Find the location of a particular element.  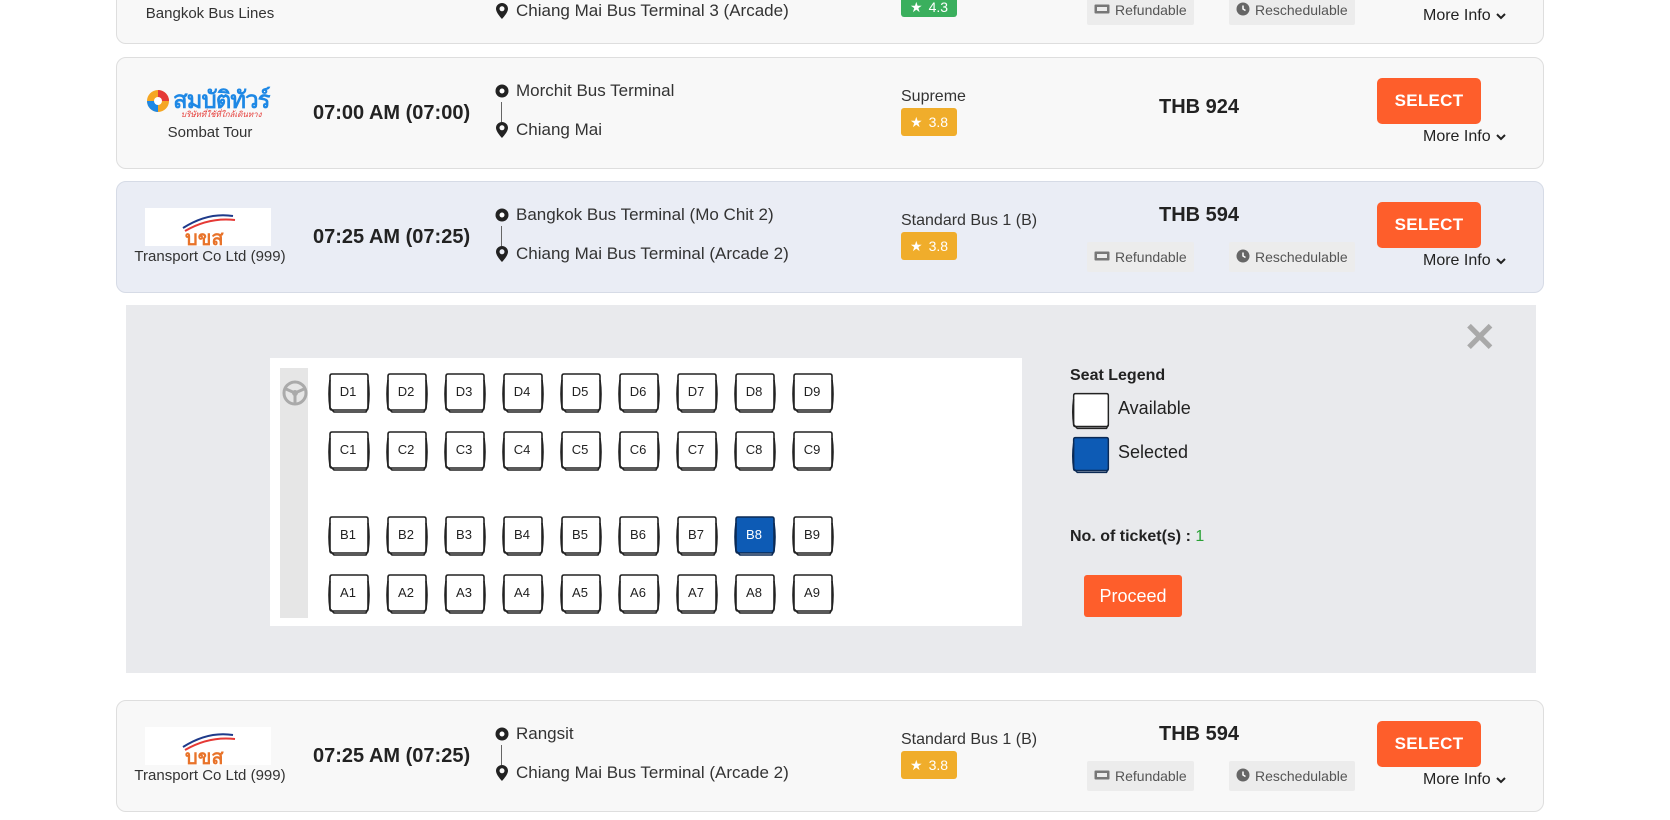

seat-label: A7 is located at coordinates (696, 592).